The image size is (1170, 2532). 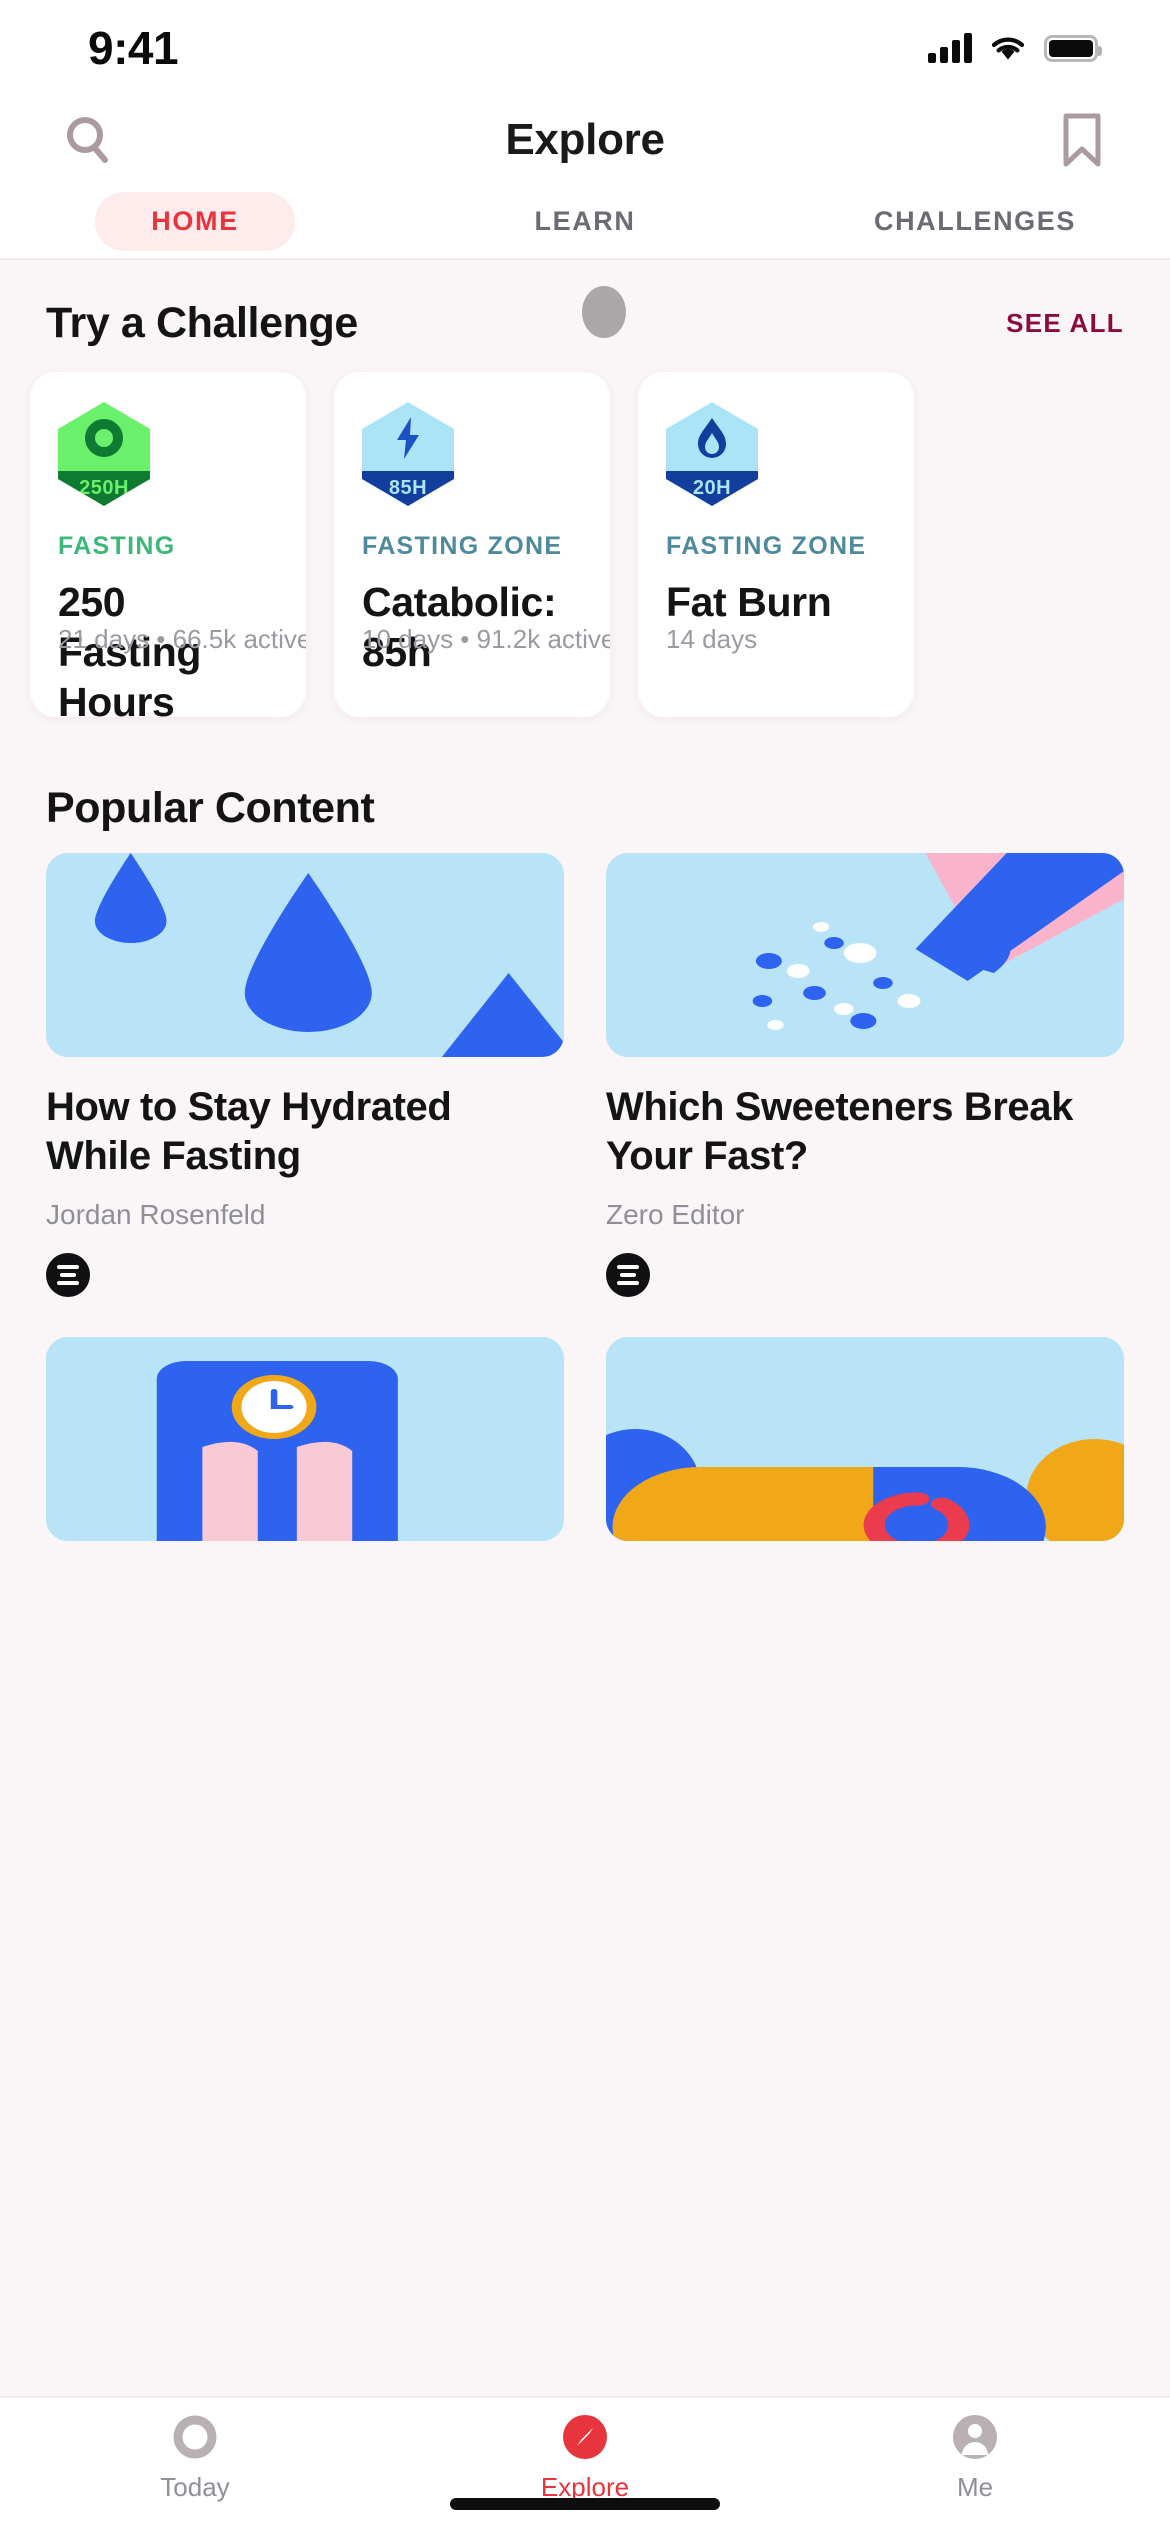 I want to click on badge-hours-label: 20H, so click(x=712, y=487).